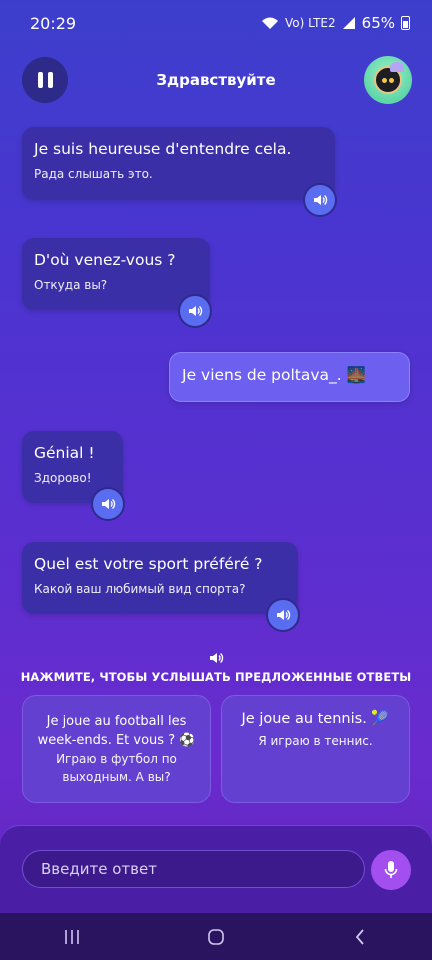  Describe the element at coordinates (140, 589) in the screenshot. I see `message-translation: Какой ваш любимый вид спорта?` at that location.